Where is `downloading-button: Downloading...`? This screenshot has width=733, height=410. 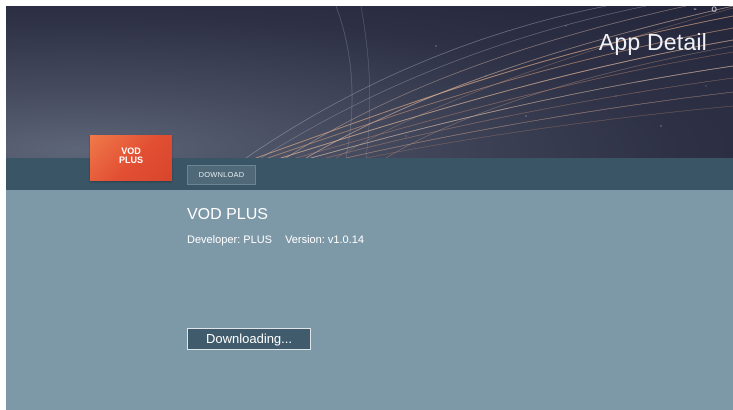 downloading-button: Downloading... is located at coordinates (249, 339).